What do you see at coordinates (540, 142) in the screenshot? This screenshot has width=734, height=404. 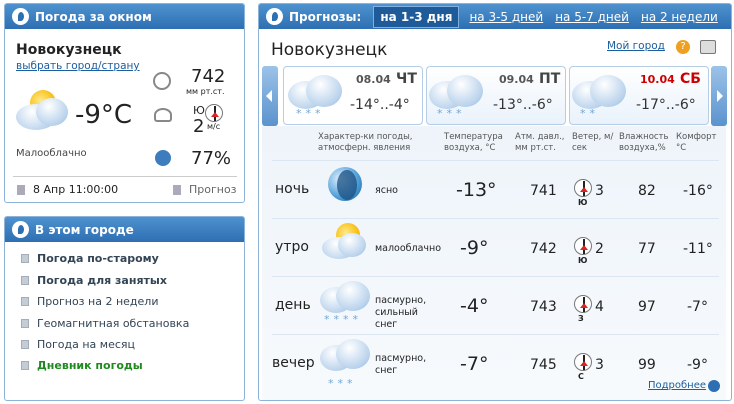 I see `col-header-press: Атм. давл., мм рт.ст.` at bounding box center [540, 142].